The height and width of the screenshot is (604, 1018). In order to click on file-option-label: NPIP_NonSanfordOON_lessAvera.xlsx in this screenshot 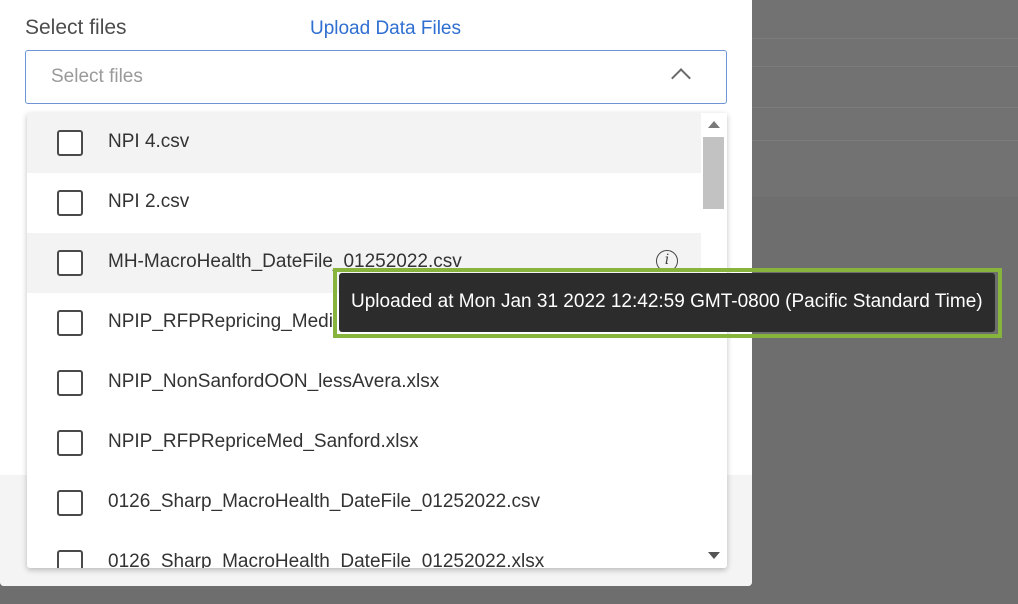, I will do `click(274, 381)`.